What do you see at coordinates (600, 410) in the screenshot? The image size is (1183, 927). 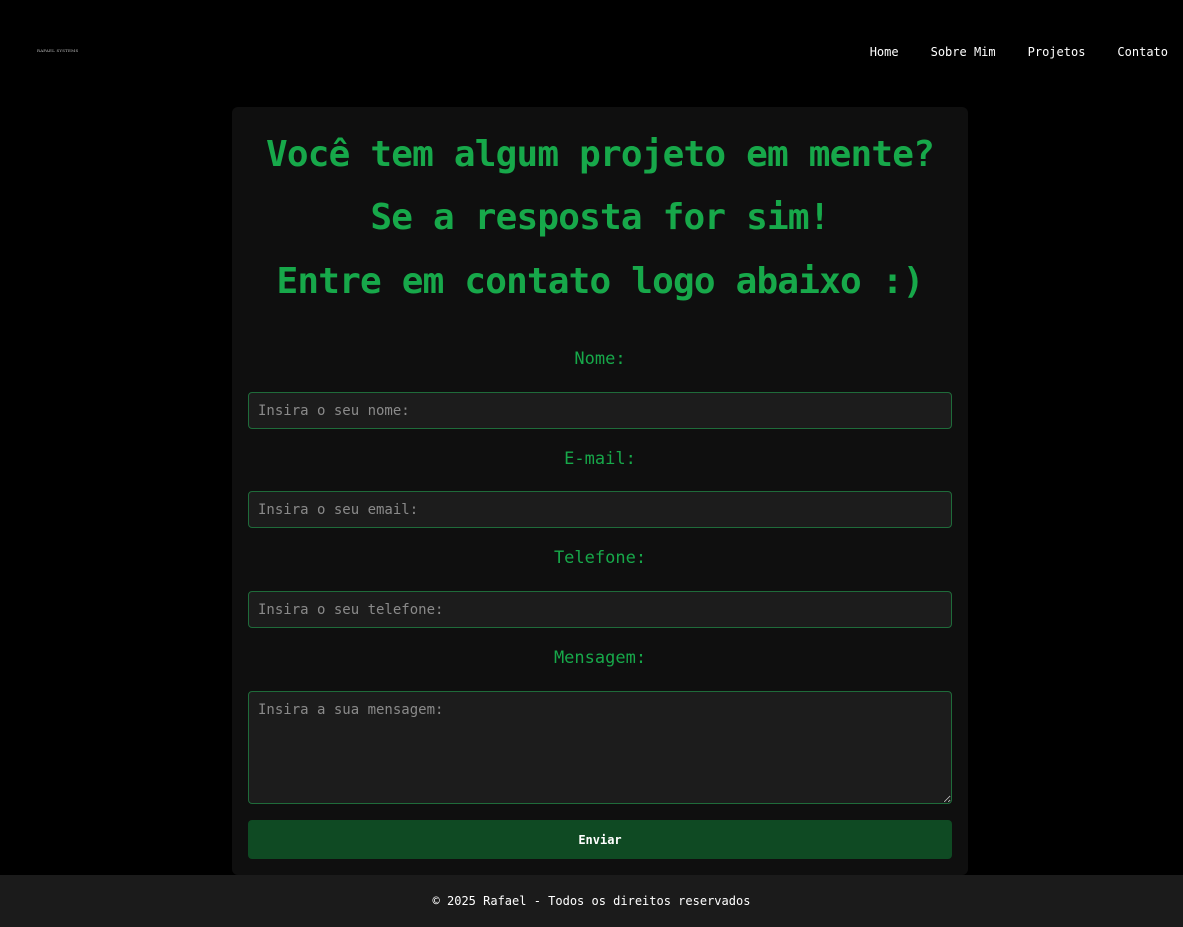 I see `name-input` at bounding box center [600, 410].